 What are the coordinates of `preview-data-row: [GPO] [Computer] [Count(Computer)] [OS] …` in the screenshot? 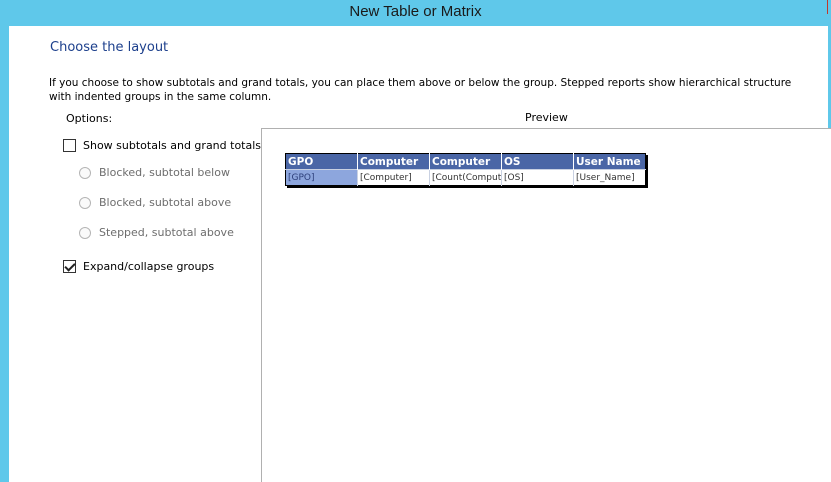 It's located at (465, 177).